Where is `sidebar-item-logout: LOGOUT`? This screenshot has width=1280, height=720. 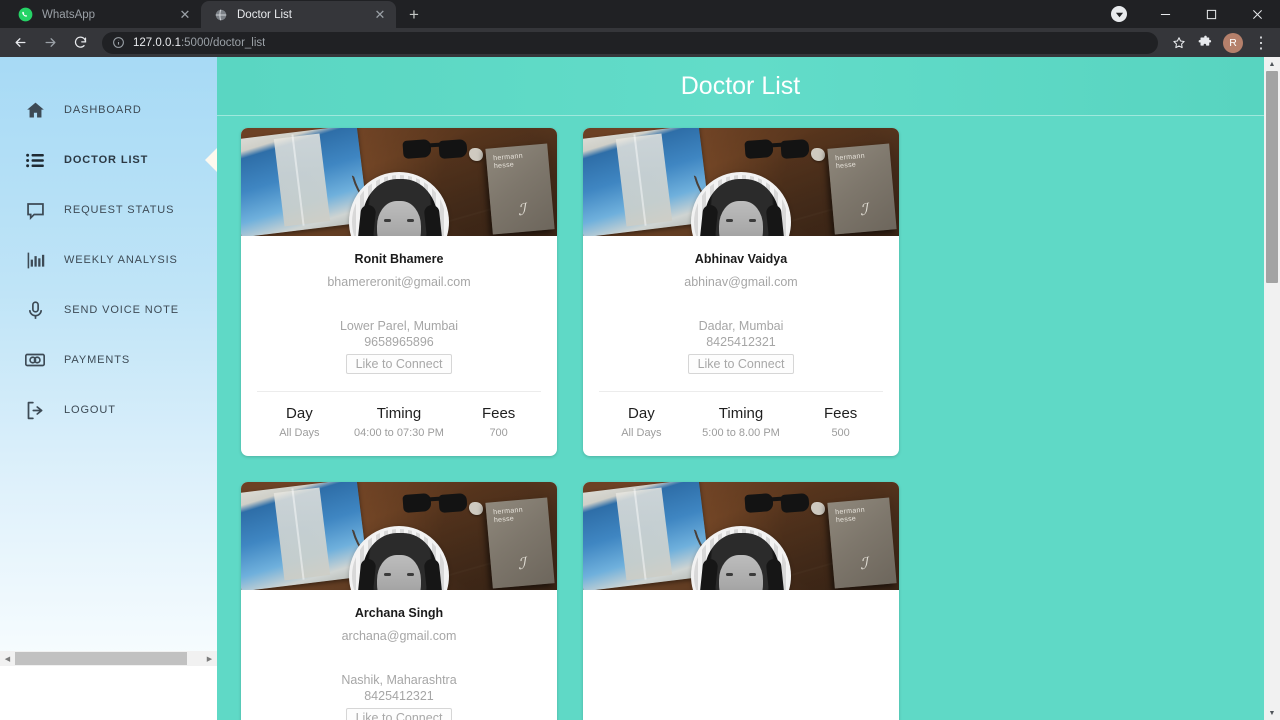 sidebar-item-logout: LOGOUT is located at coordinates (108, 410).